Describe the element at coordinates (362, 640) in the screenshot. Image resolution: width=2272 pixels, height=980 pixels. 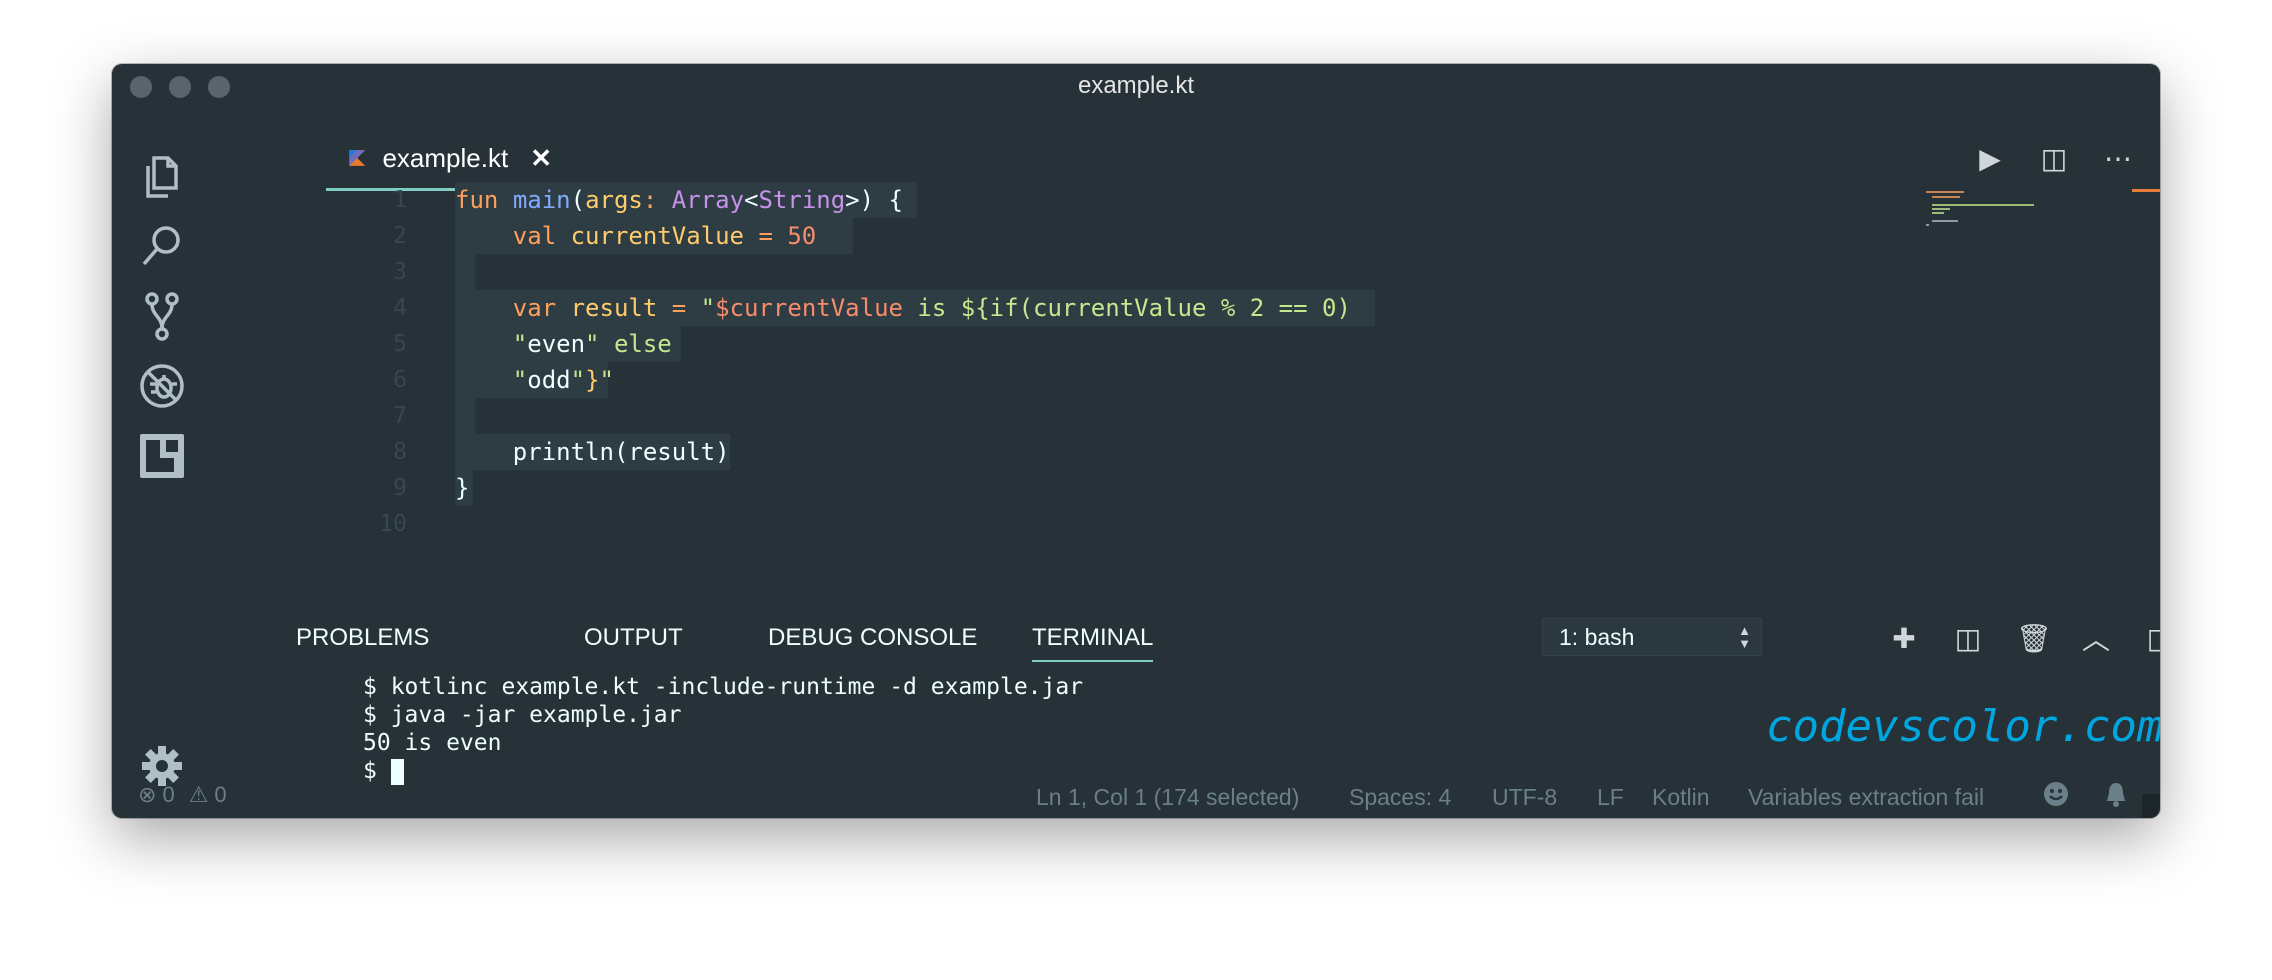
I see `tab-problems: PROBLEMS` at that location.